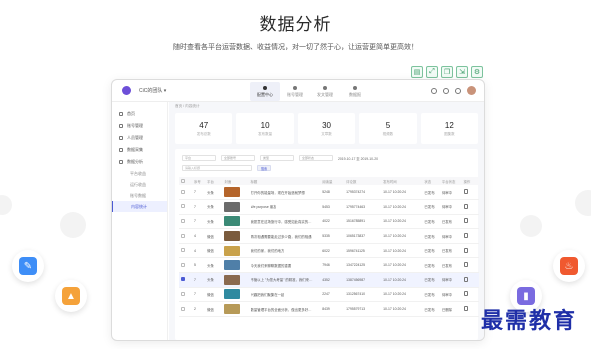 The height and width of the screenshot is (349, 591). Describe the element at coordinates (471, 90) in the screenshot. I see `avatar` at that location.